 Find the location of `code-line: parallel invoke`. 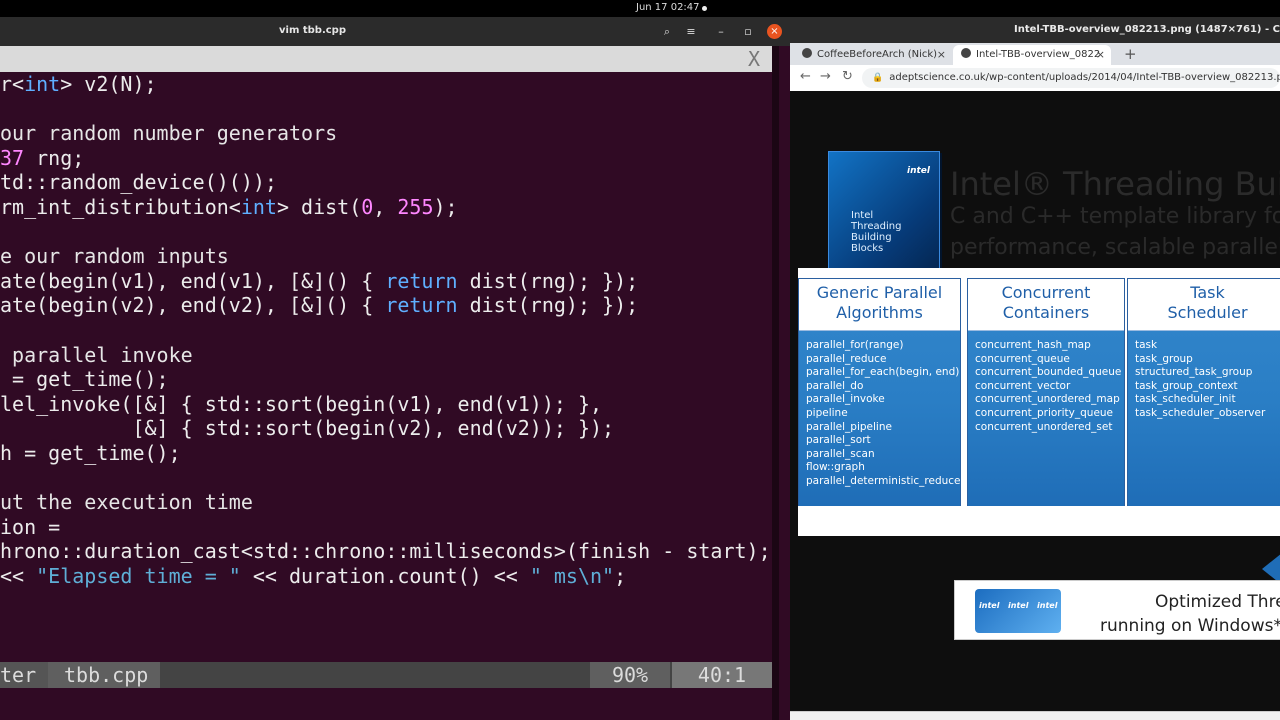

code-line: parallel invoke is located at coordinates (386, 355).